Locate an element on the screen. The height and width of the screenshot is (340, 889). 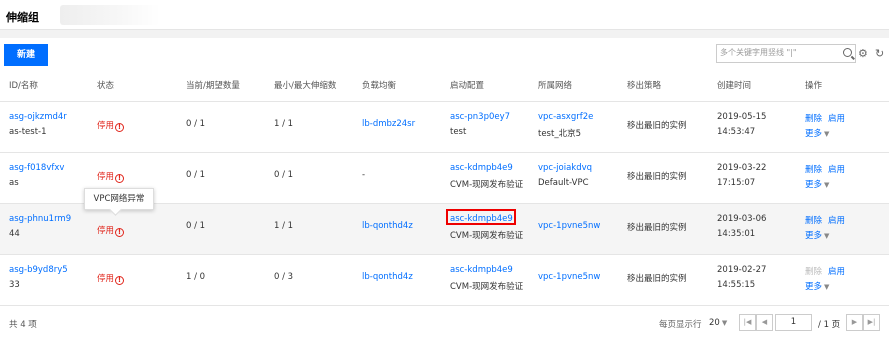
row-id-link: asg-b9yd8ry5 is located at coordinates (38, 270).